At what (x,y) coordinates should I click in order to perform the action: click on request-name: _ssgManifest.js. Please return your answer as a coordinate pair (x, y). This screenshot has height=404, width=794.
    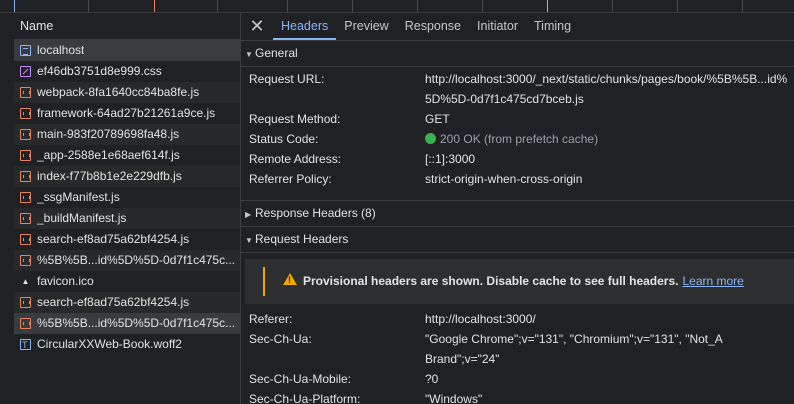
    Looking at the image, I should click on (78, 197).